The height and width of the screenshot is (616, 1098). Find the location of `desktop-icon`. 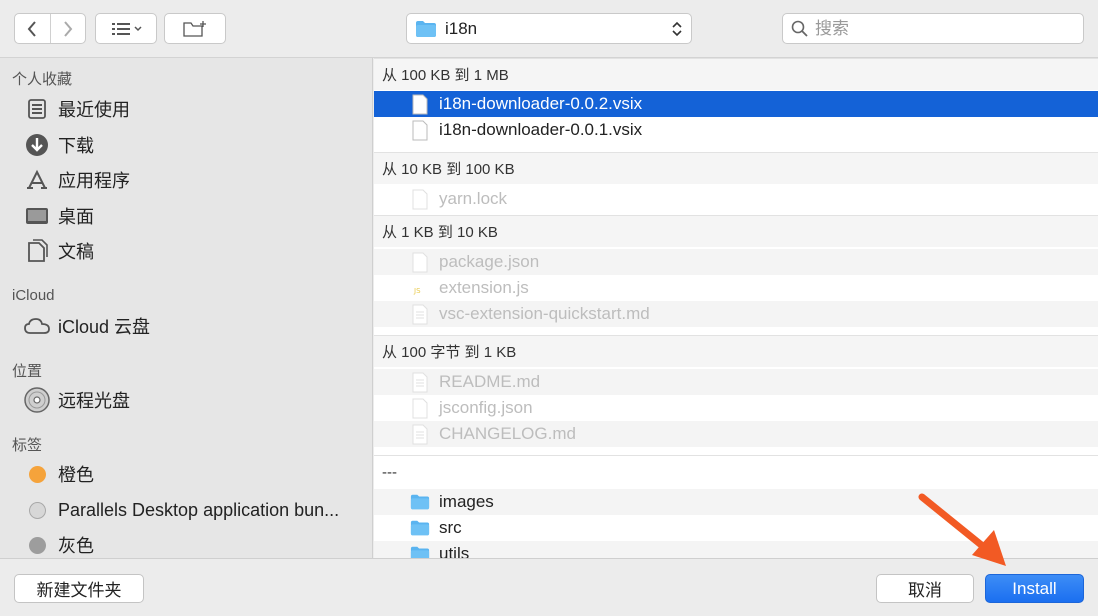

desktop-icon is located at coordinates (37, 216).